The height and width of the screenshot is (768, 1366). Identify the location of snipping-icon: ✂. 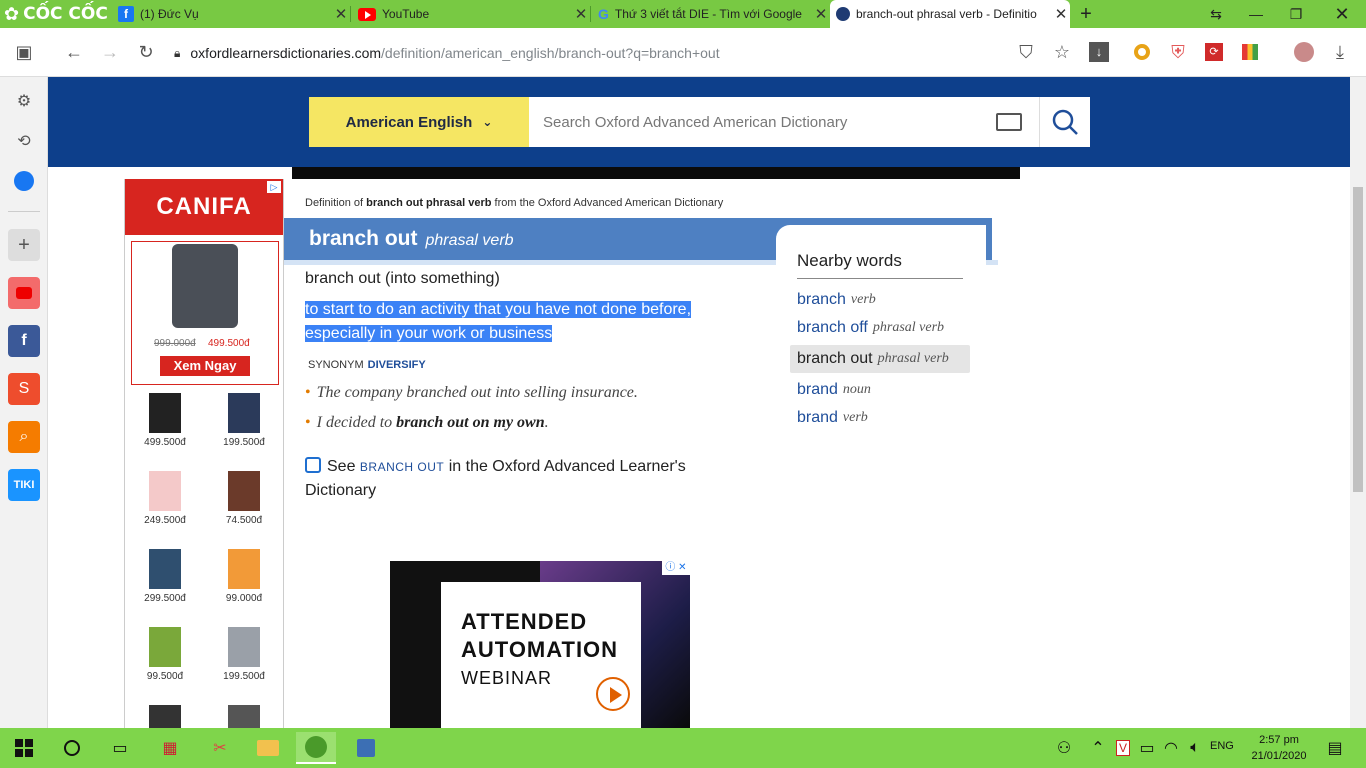
(220, 748).